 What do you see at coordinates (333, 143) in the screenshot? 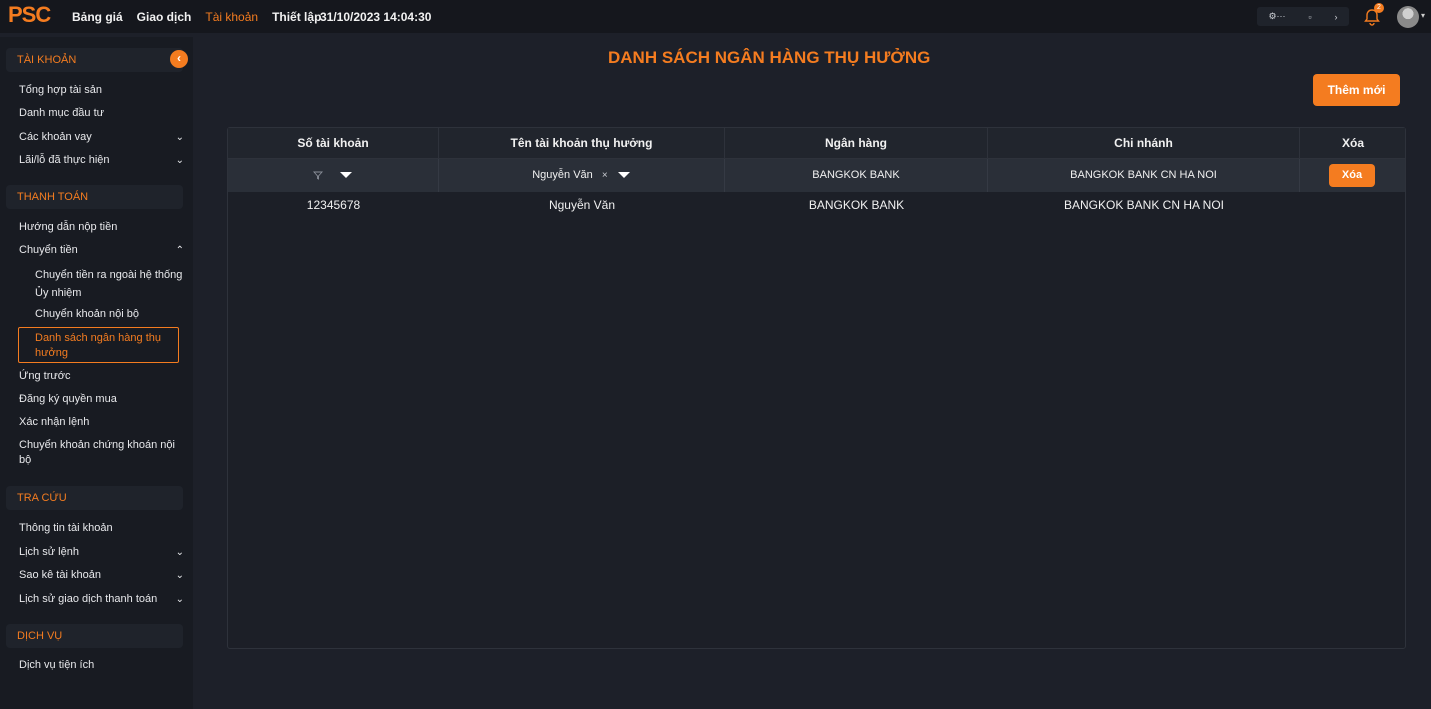
I see `column-header-account: Số tài khoản` at bounding box center [333, 143].